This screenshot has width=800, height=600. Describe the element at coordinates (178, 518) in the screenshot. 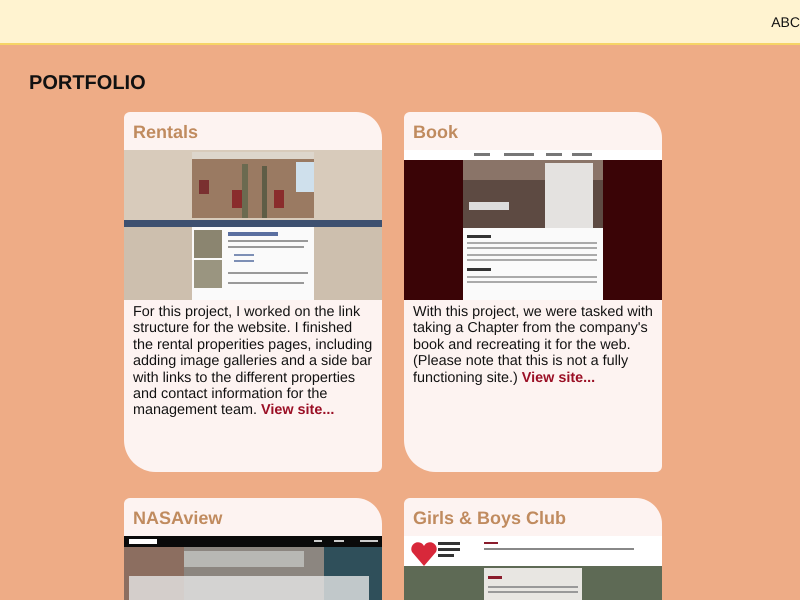

I see `project-title: NASAview` at that location.